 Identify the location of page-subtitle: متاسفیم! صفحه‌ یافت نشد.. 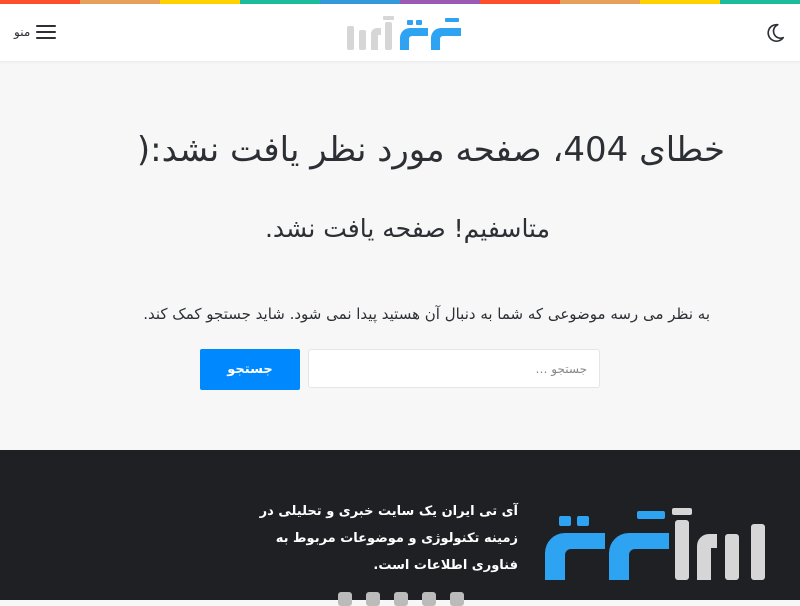
(407, 228).